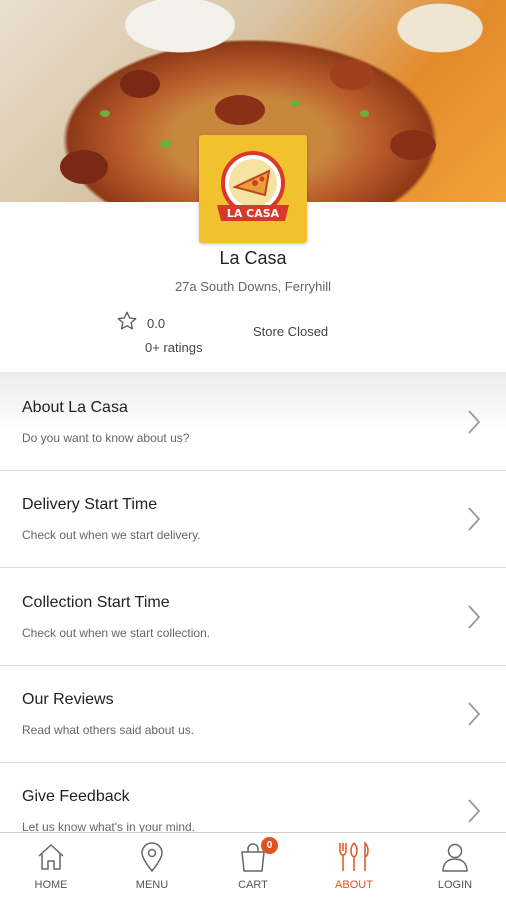 The image size is (506, 901). Describe the element at coordinates (152, 857) in the screenshot. I see `location-pin-icon` at that location.